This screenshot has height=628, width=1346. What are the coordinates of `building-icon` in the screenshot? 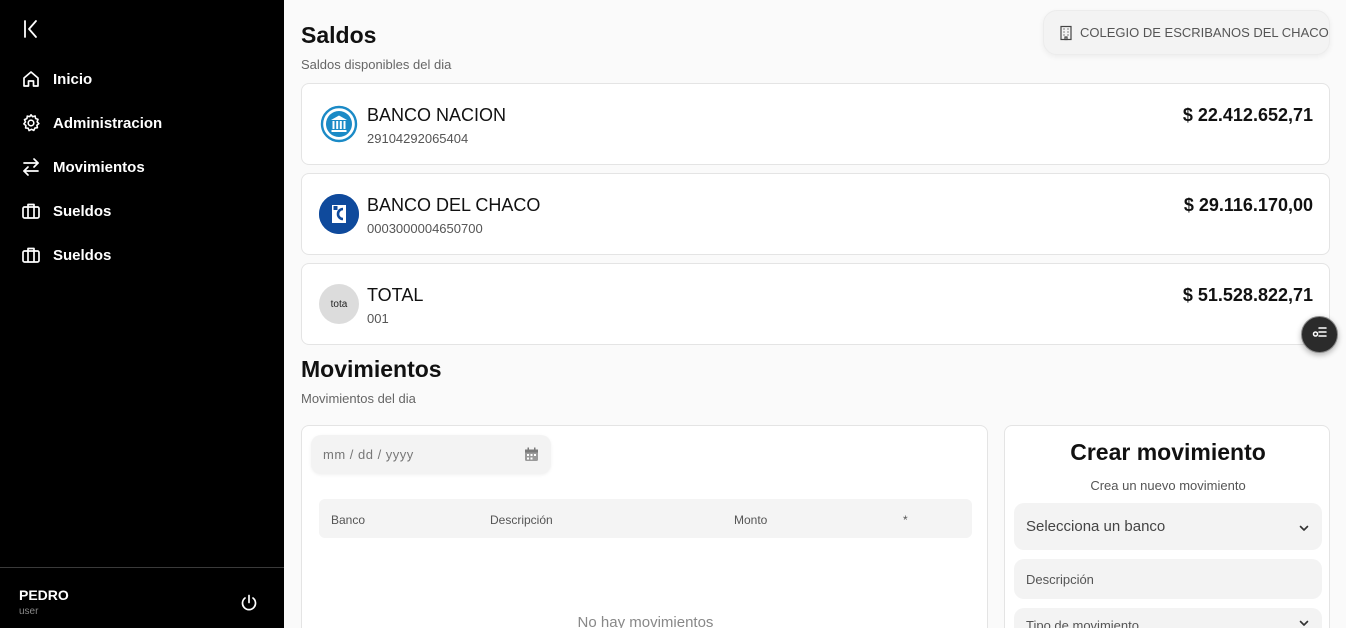 It's located at (1066, 33).